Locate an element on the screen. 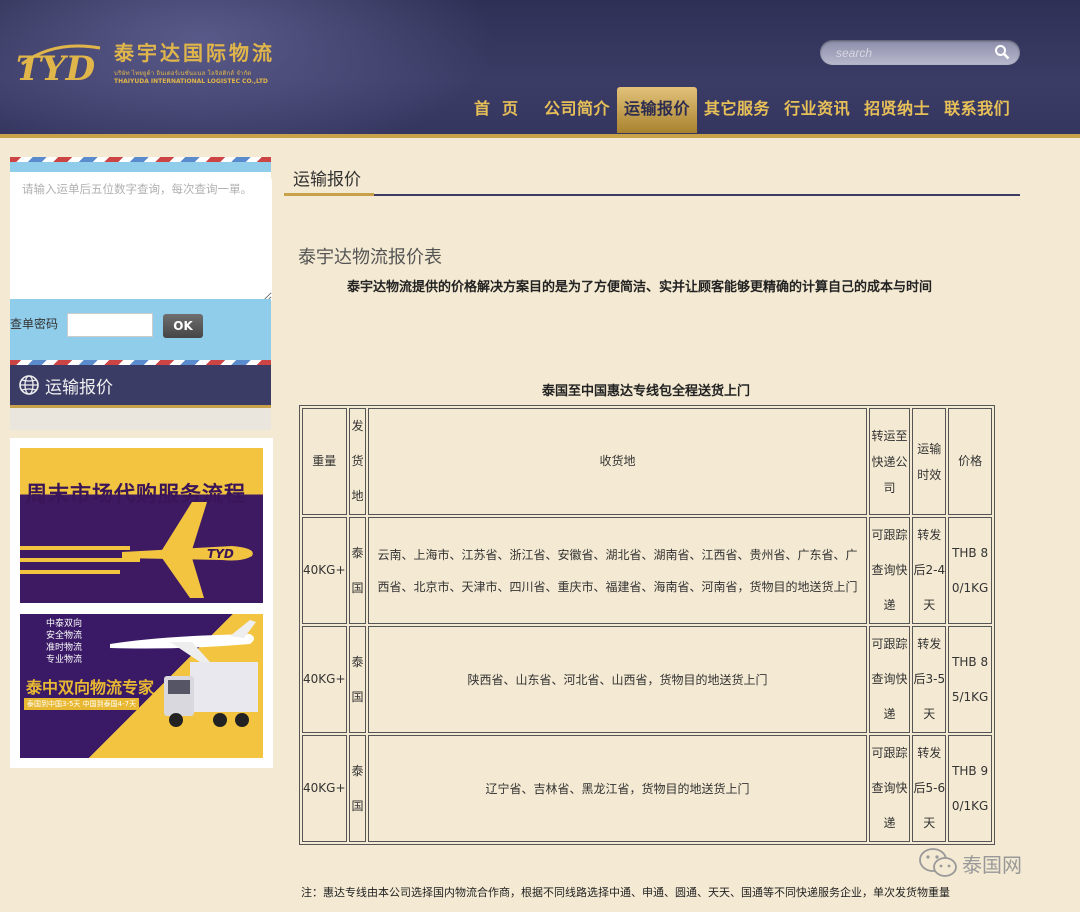 The image size is (1080, 912). wechat-watermark: 泰国网 is located at coordinates (970, 863).